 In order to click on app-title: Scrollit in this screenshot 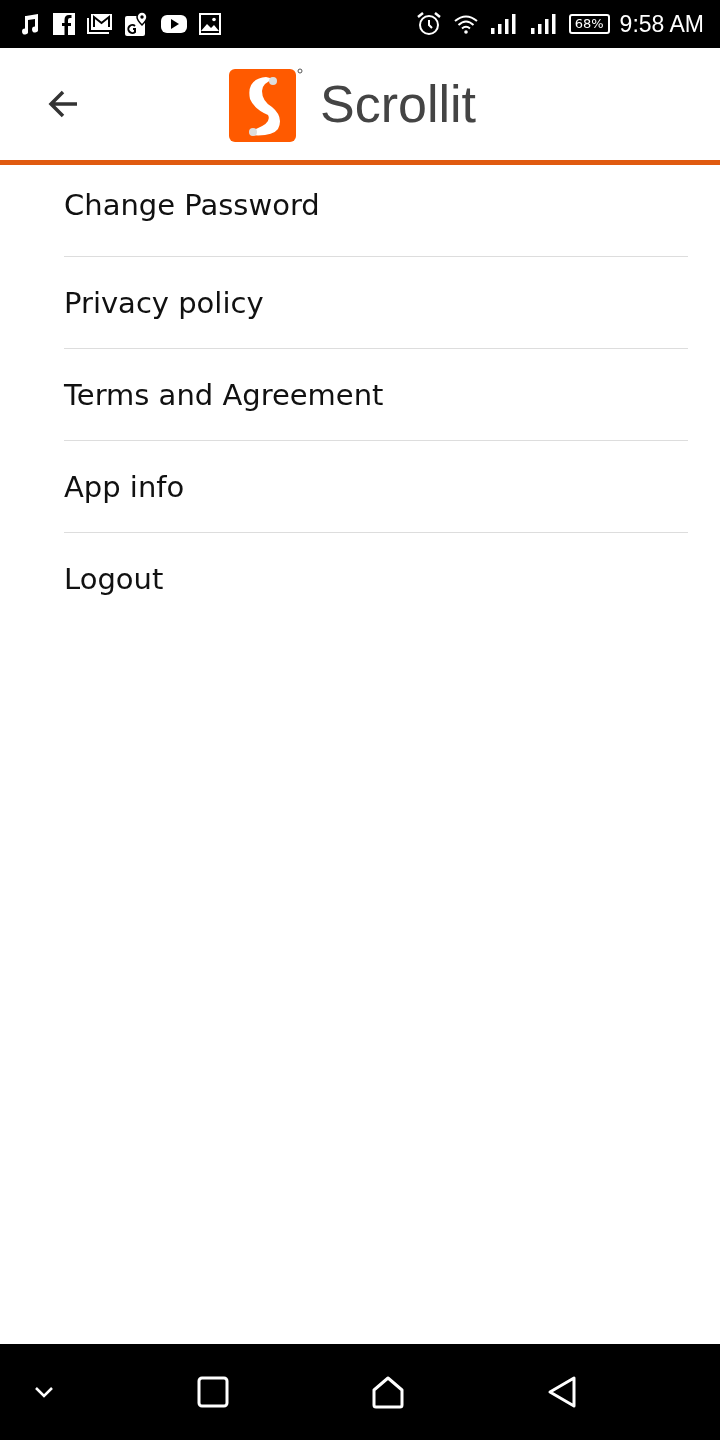, I will do `click(398, 104)`.